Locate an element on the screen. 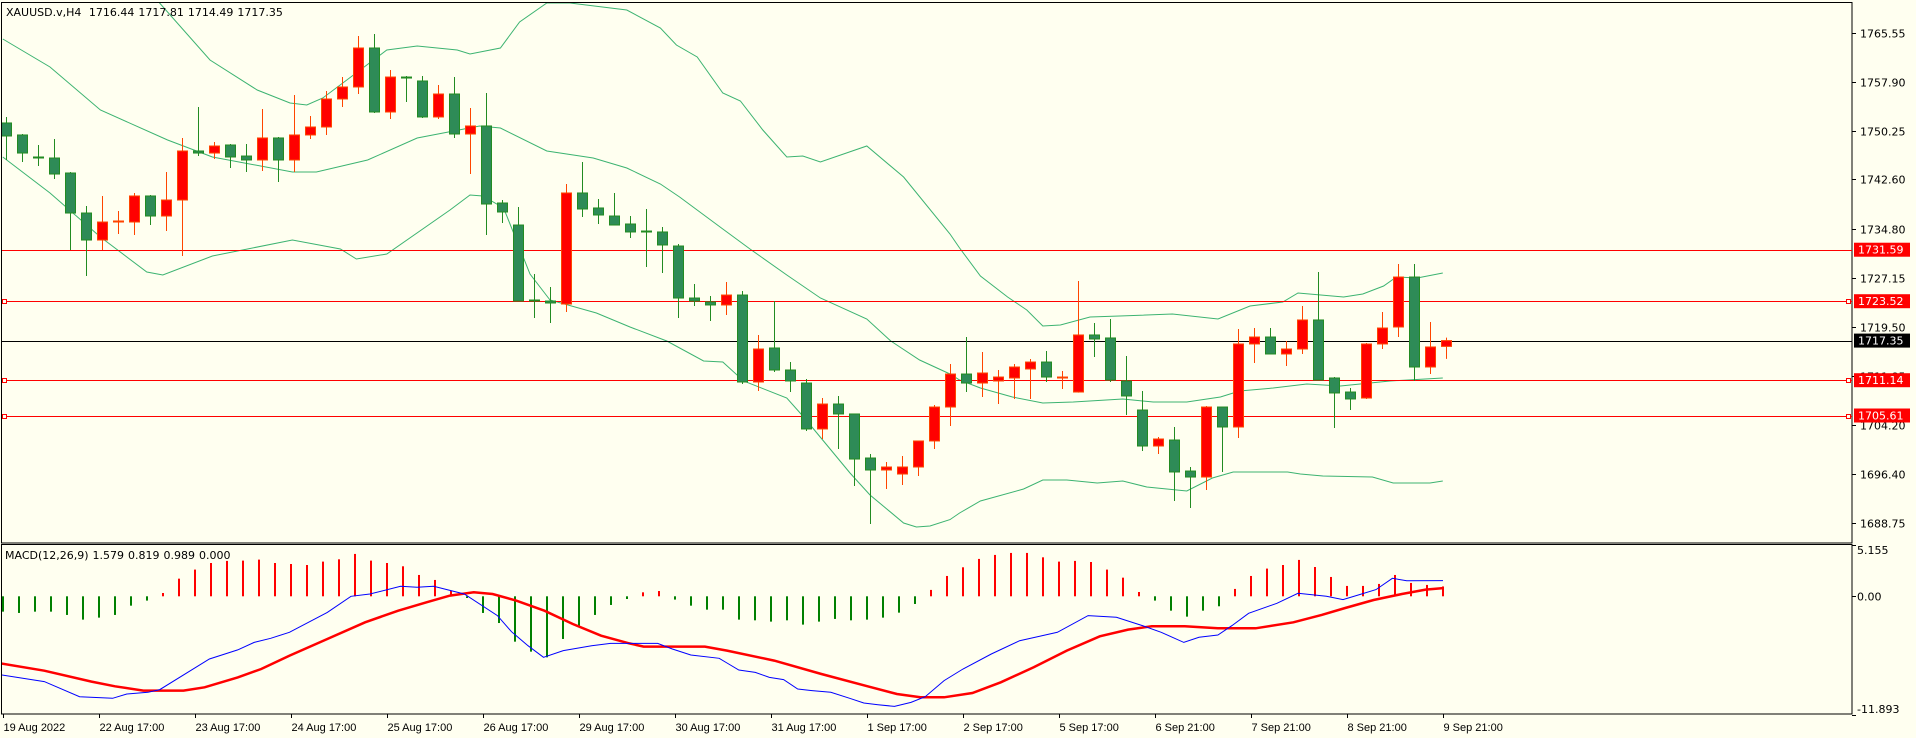 This screenshot has width=1916, height=738. price-tick-label: 1719.50 is located at coordinates (1883, 328).